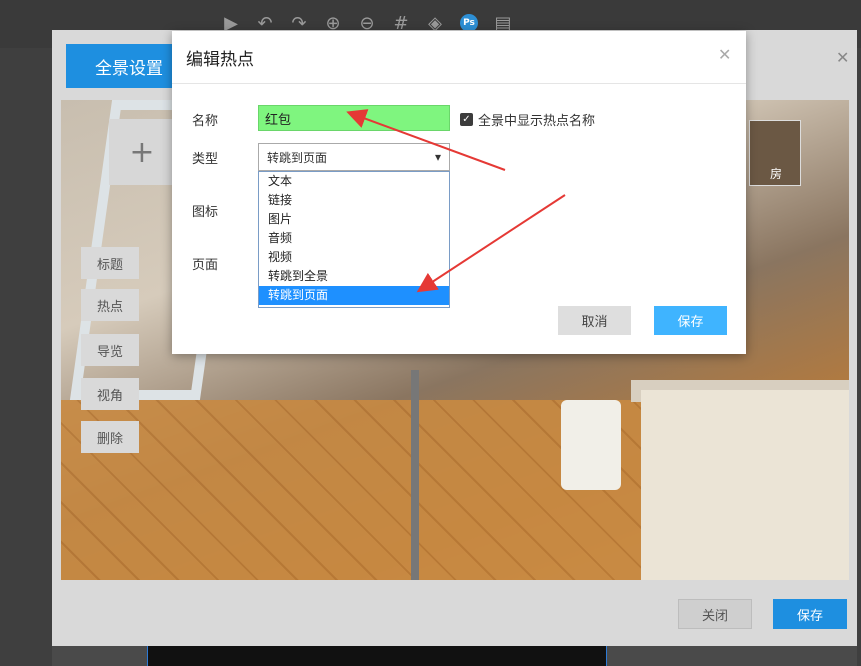  I want to click on add-button: +, so click(142, 152).